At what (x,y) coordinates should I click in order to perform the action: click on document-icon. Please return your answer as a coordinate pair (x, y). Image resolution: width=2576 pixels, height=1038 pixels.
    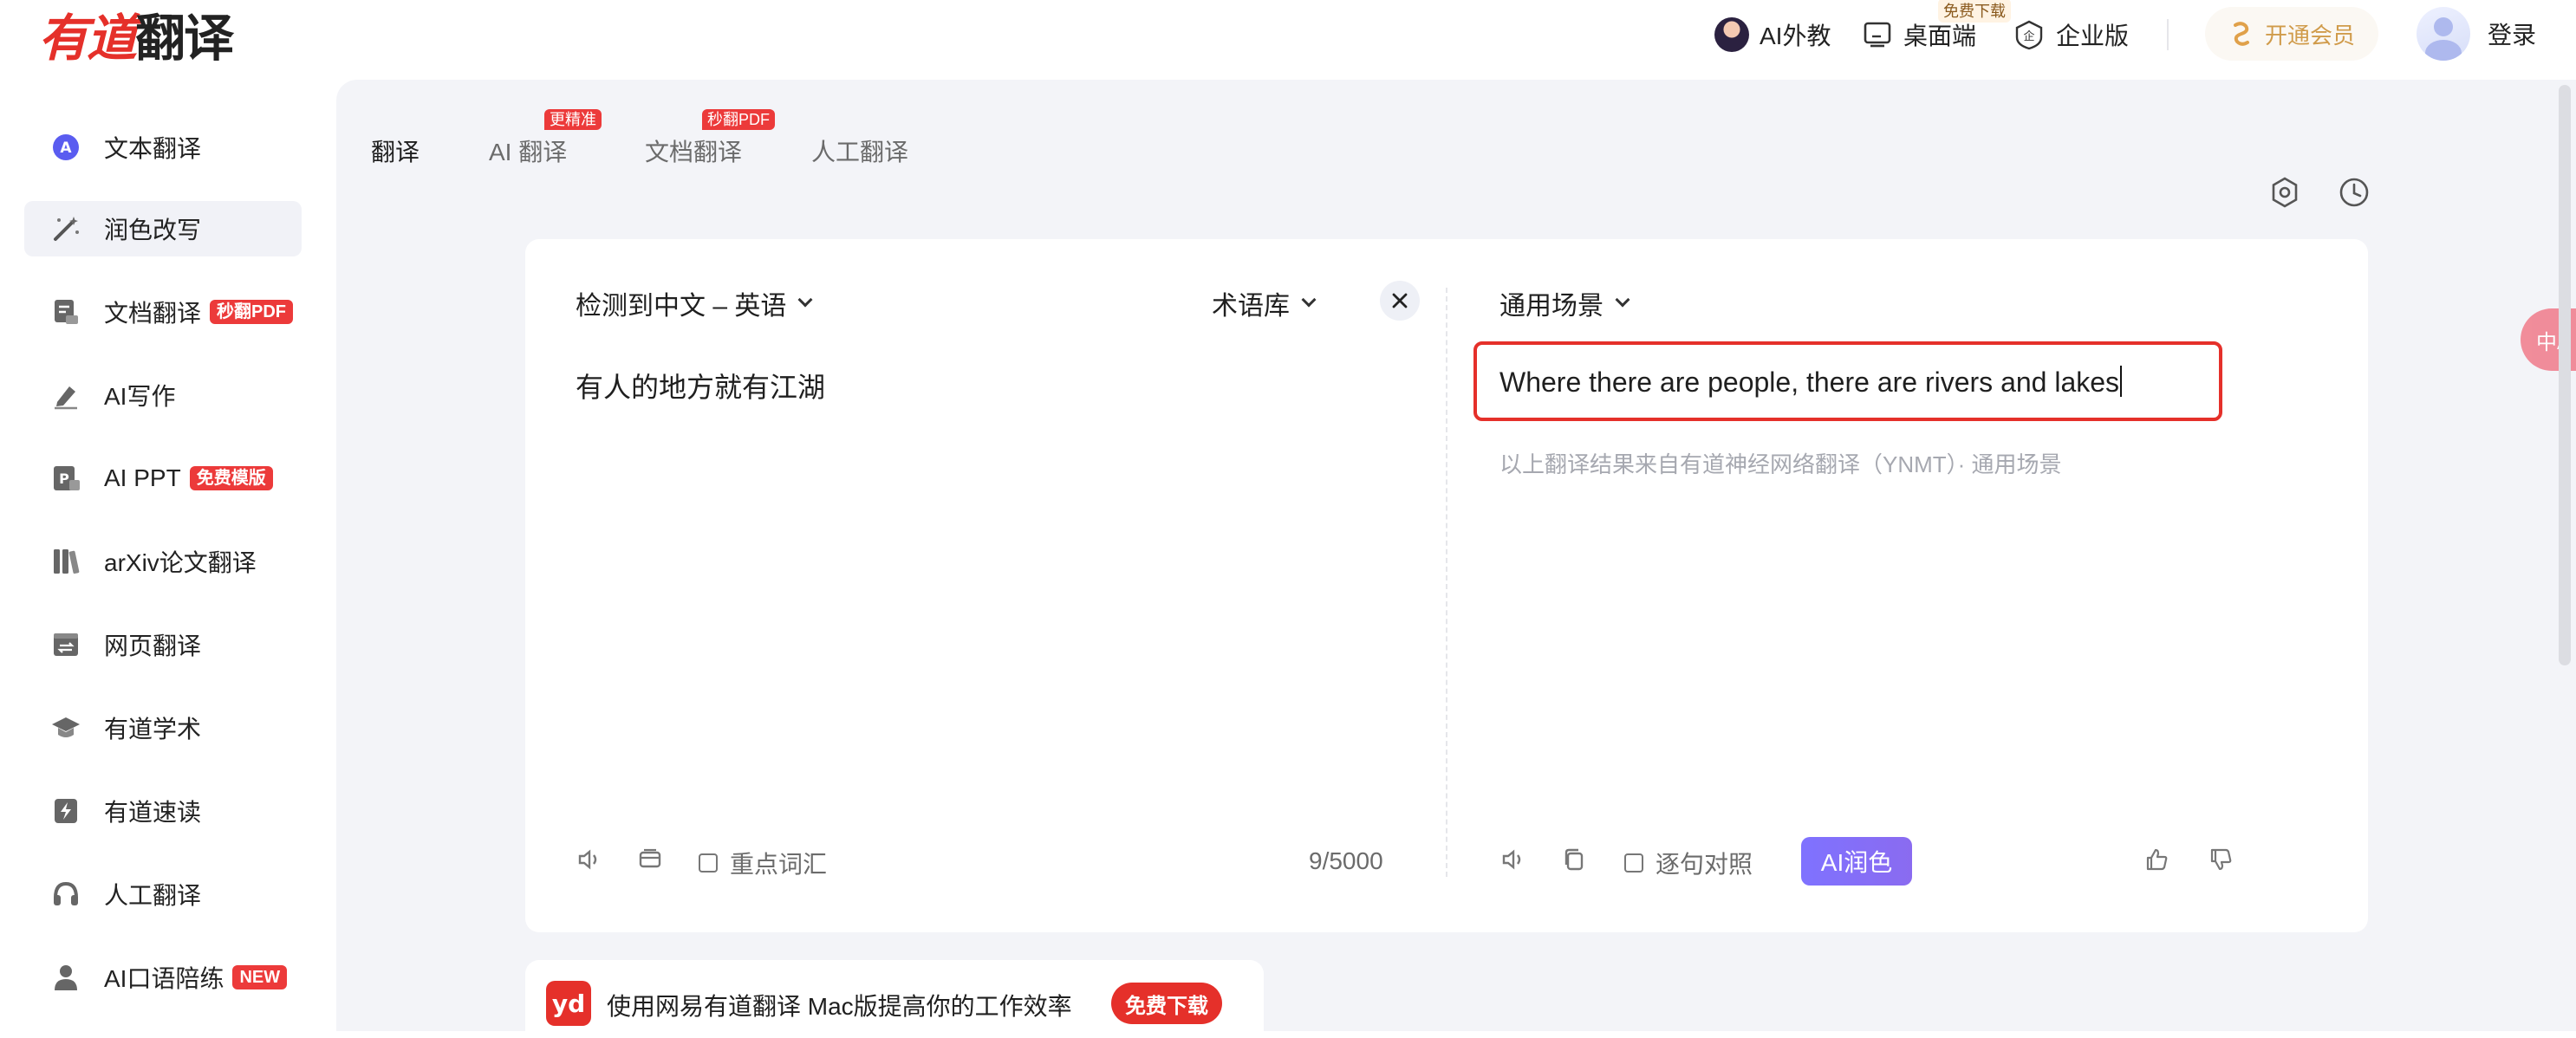
    Looking at the image, I should click on (65, 312).